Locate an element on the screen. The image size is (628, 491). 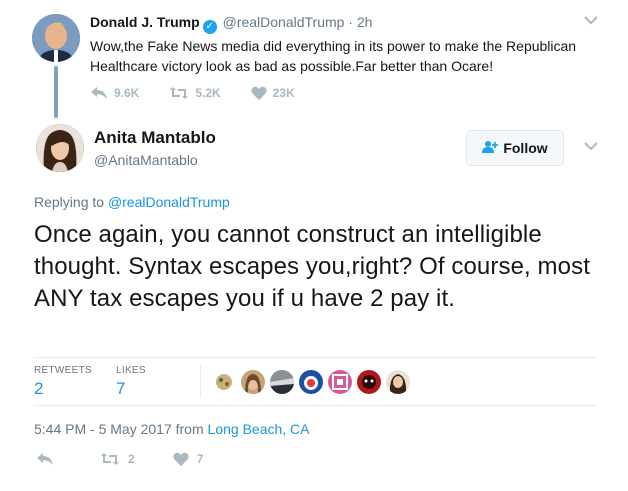
tweet-actions: 2 7 is located at coordinates (138, 459).